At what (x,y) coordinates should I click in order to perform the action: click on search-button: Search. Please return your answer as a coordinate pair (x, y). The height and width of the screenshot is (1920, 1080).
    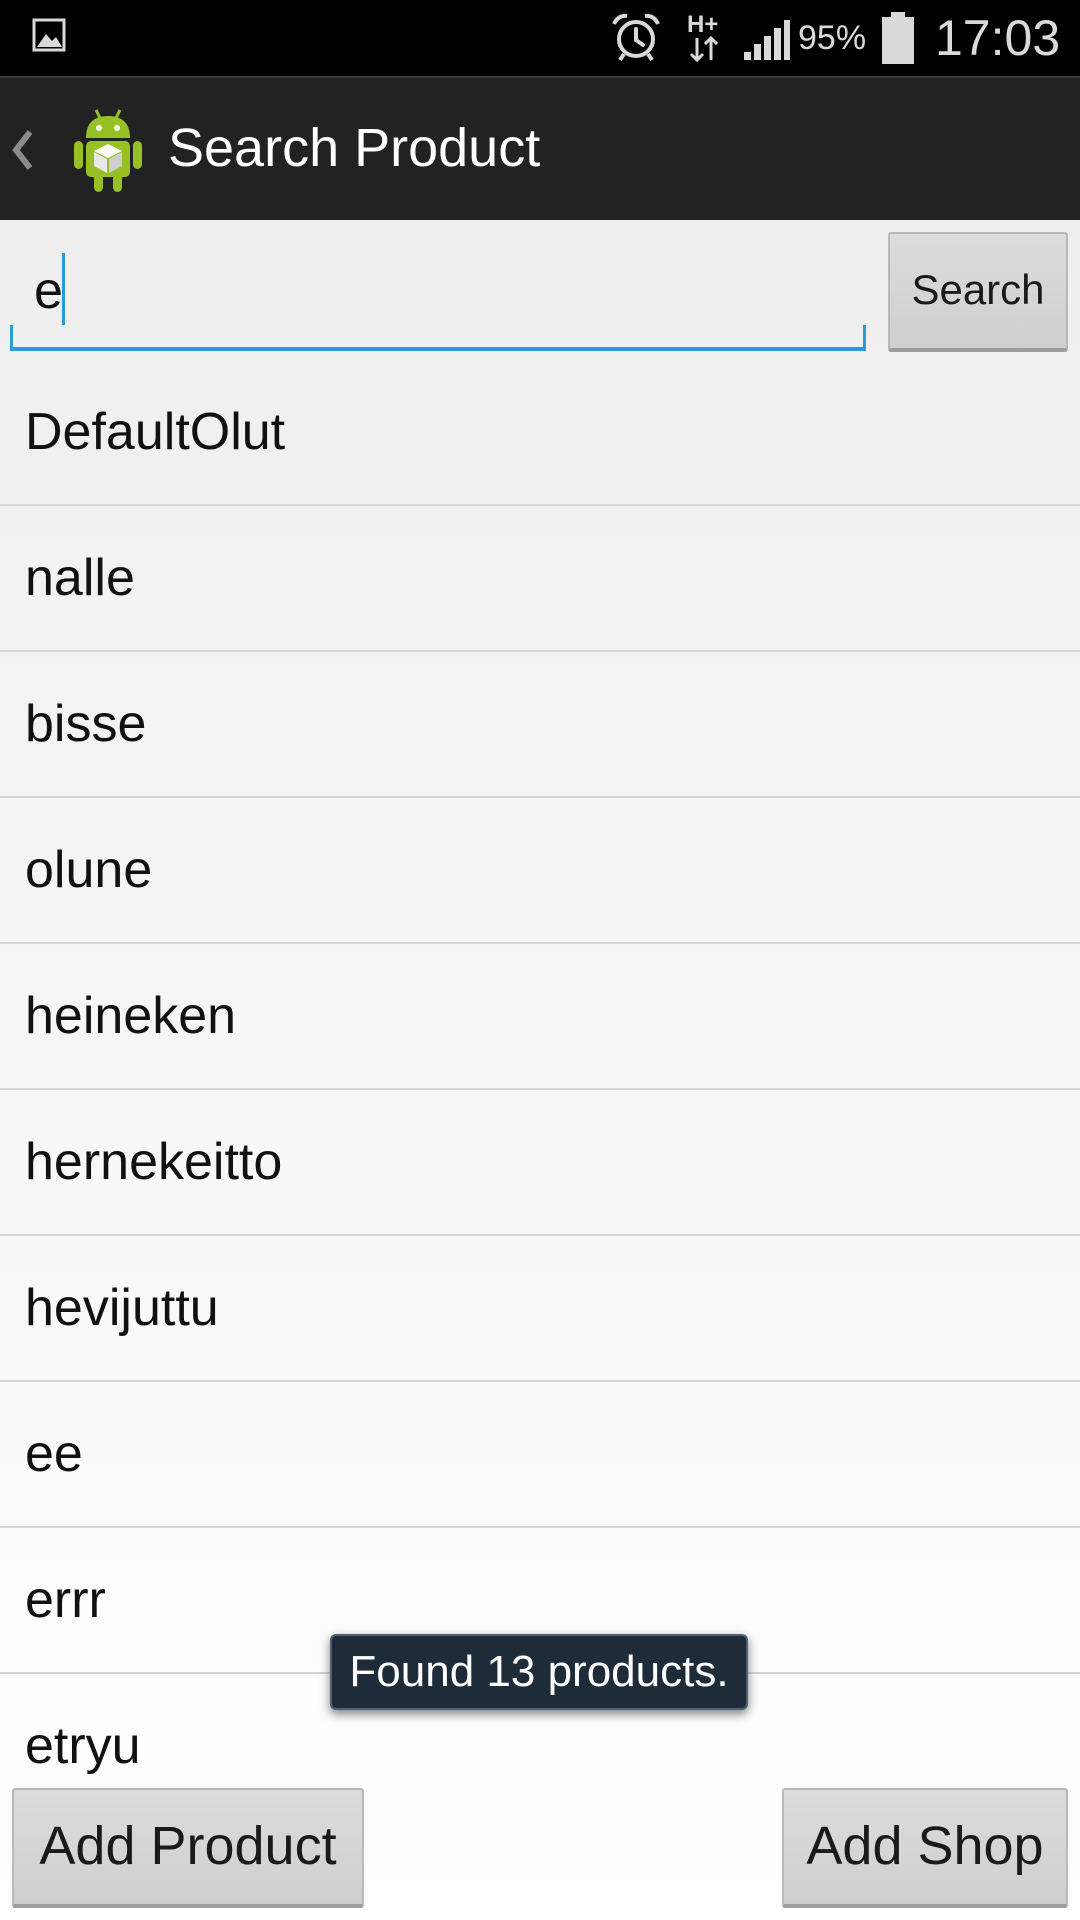
    Looking at the image, I should click on (978, 292).